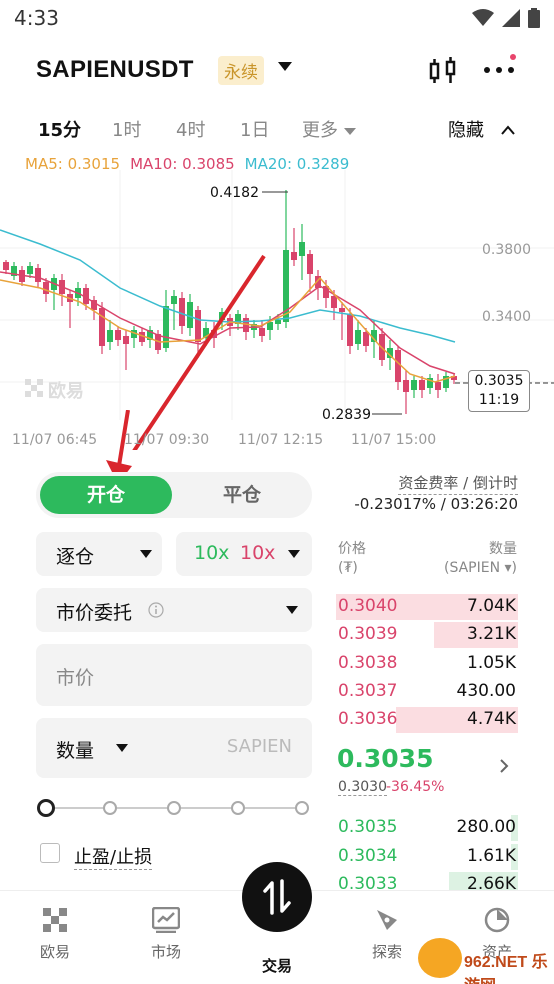  I want to click on nav-market: 市场, so click(166, 934).